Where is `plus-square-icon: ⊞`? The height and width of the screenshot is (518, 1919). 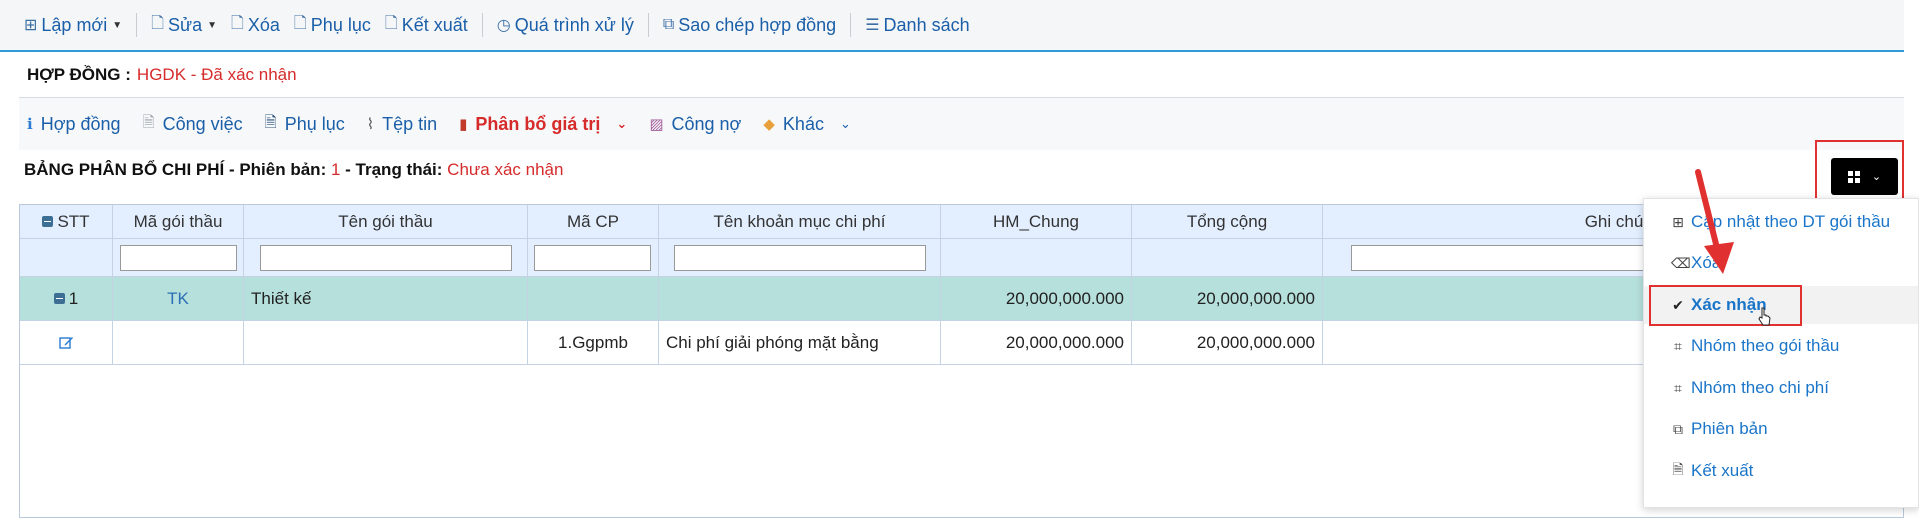 plus-square-icon: ⊞ is located at coordinates (31, 25).